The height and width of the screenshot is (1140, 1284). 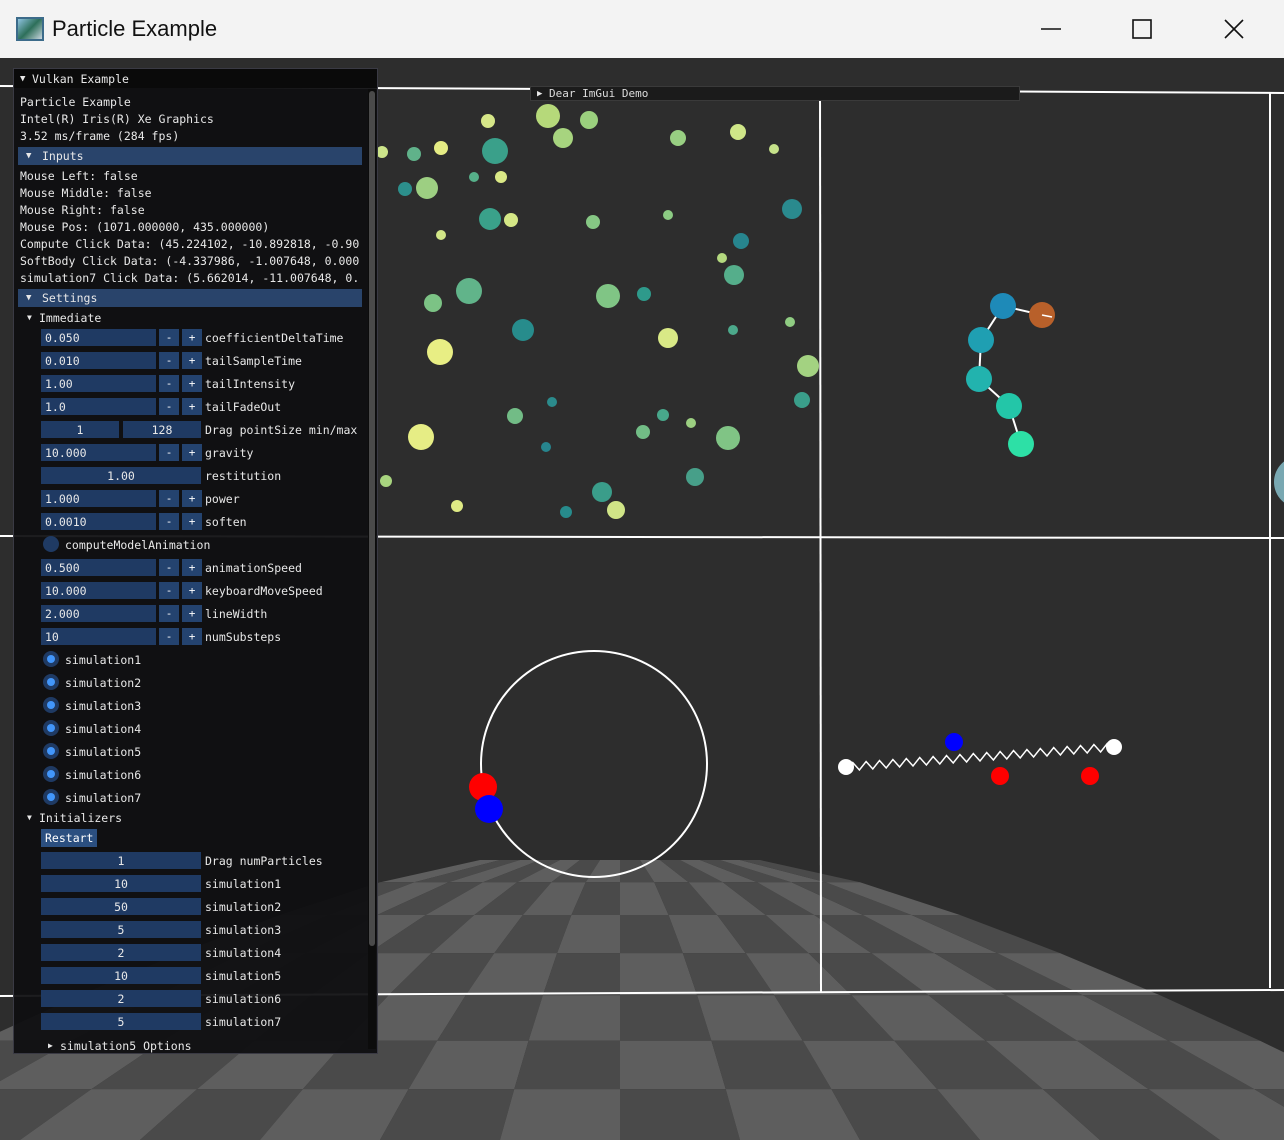 I want to click on blue-particle, so click(x=489, y=809).